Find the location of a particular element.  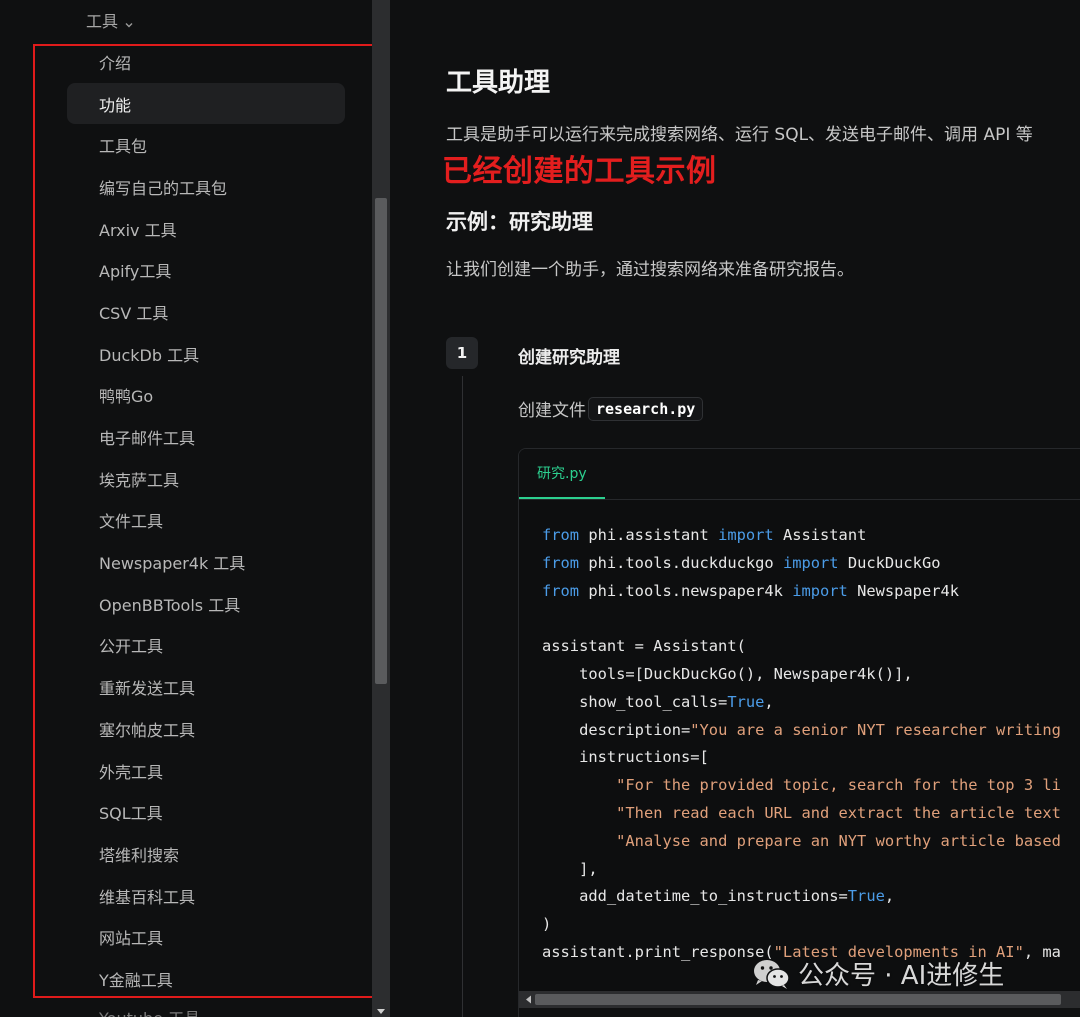

step-title: 创建研究助理 is located at coordinates (569, 358).